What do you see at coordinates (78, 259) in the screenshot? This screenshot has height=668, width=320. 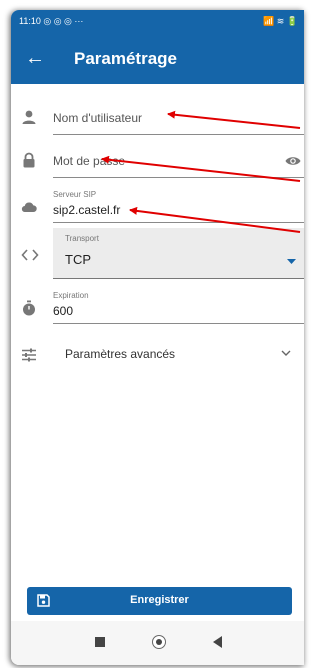 I see `transport-value: TCP` at bounding box center [78, 259].